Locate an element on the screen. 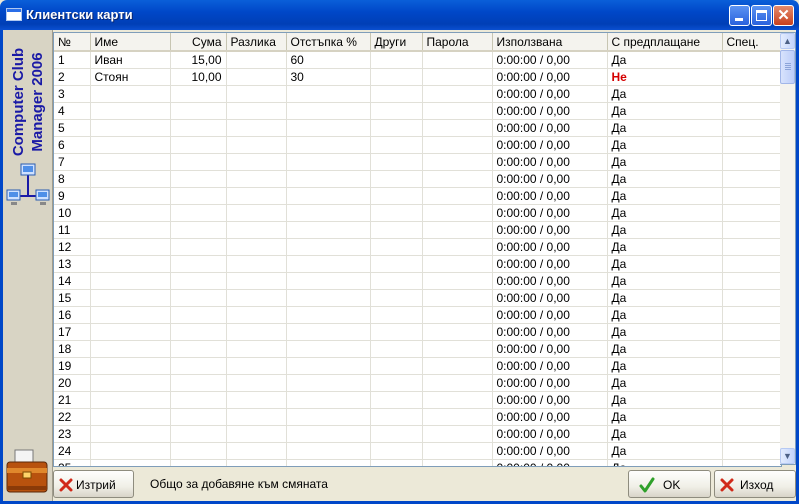  cell-number: 18 is located at coordinates (72, 349).